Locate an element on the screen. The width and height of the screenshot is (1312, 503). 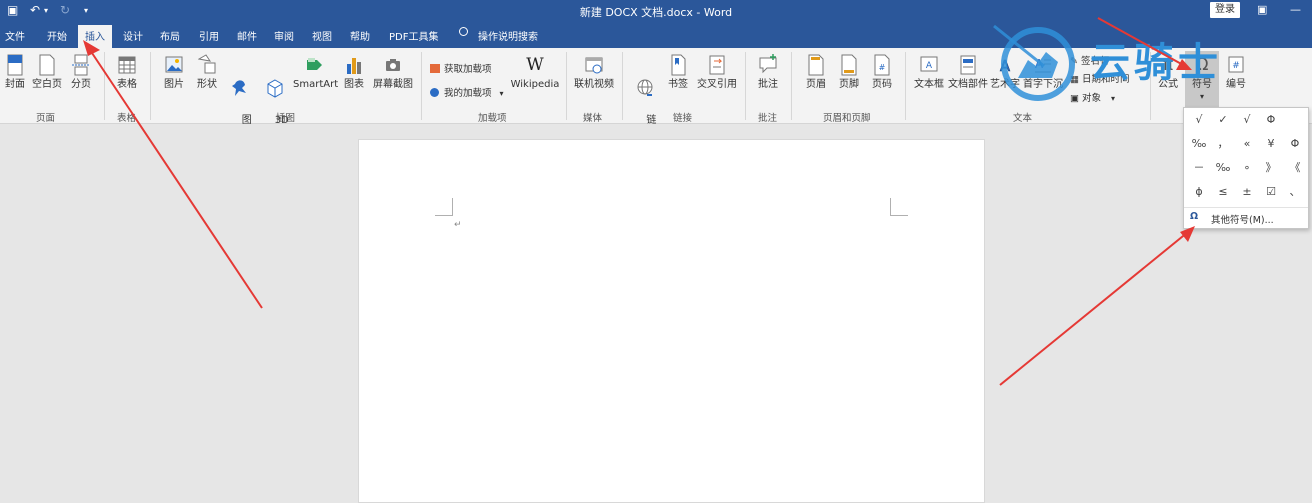
arrow-to-symbol-button is located at coordinates (1144, 43).